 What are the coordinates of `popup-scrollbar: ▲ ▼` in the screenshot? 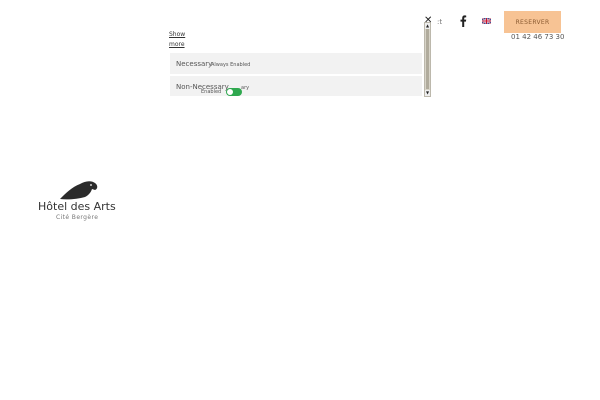 It's located at (427, 59).